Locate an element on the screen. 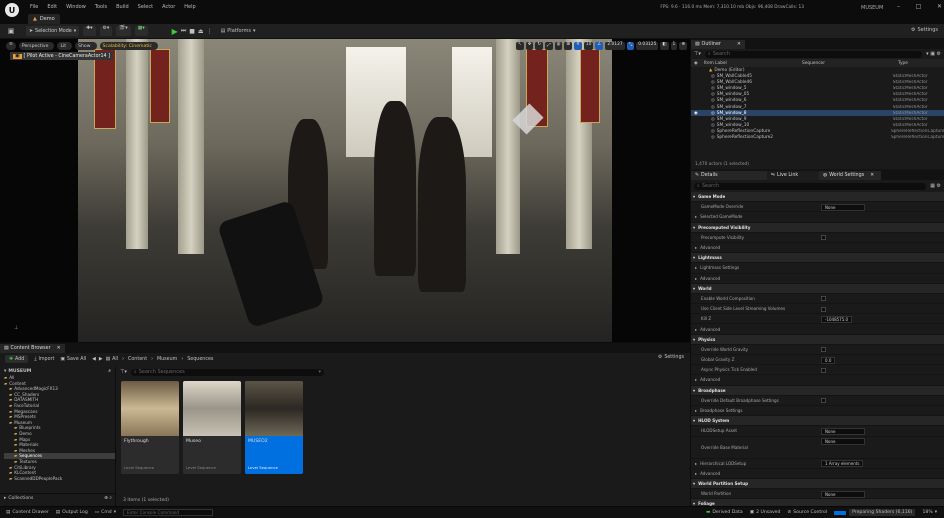  stop-icon: ■ is located at coordinates (192, 31).